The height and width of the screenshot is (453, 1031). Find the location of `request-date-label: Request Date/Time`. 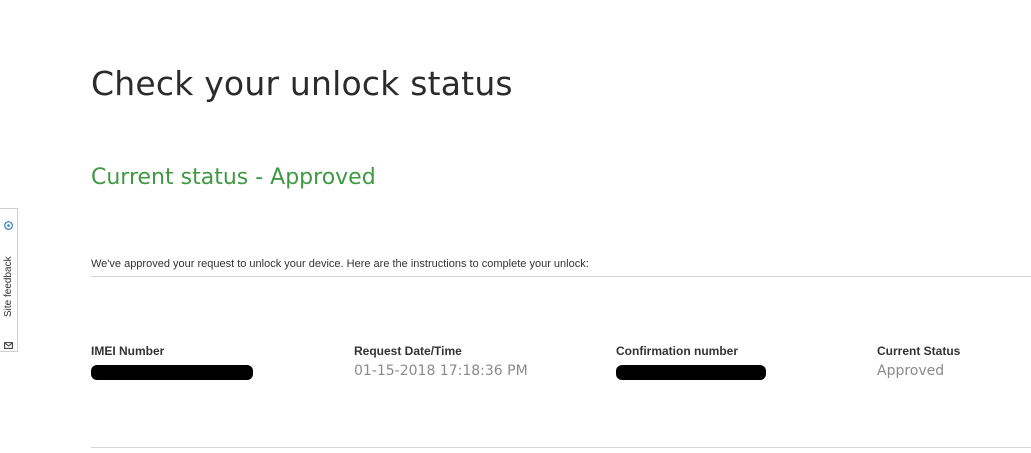

request-date-label: Request Date/Time is located at coordinates (408, 351).